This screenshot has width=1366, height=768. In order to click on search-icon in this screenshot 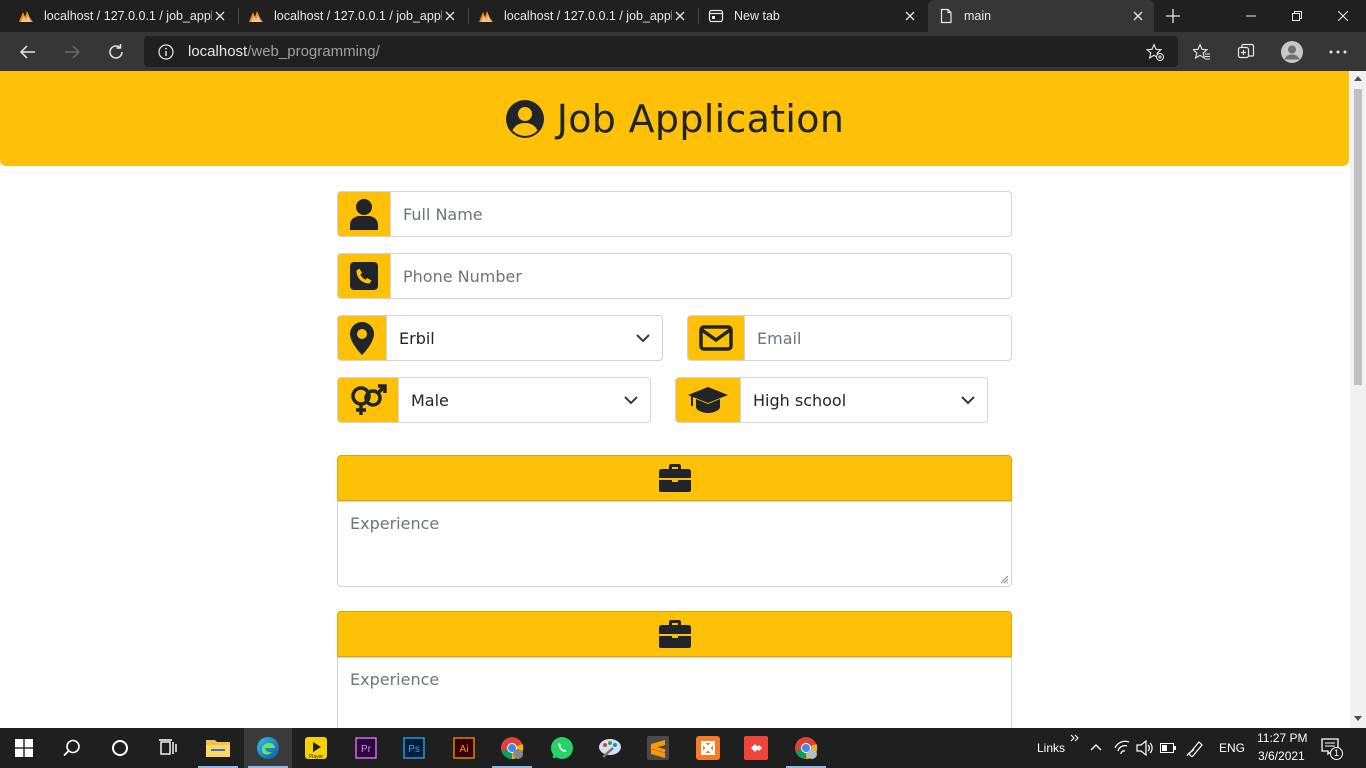, I will do `click(72, 748)`.